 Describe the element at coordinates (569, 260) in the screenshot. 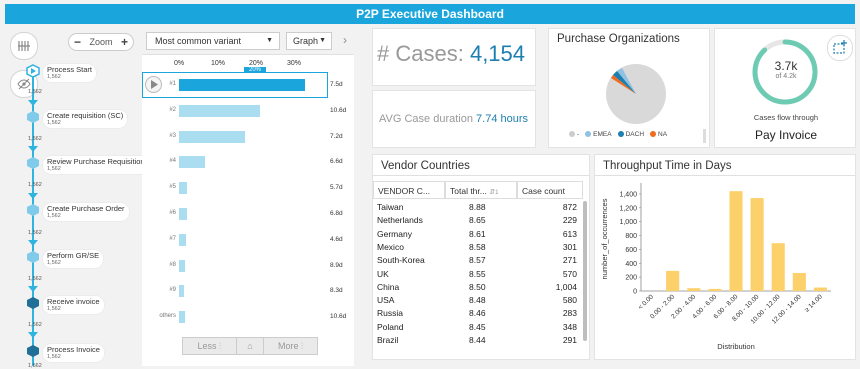

I see `cell-case-count: 271` at that location.